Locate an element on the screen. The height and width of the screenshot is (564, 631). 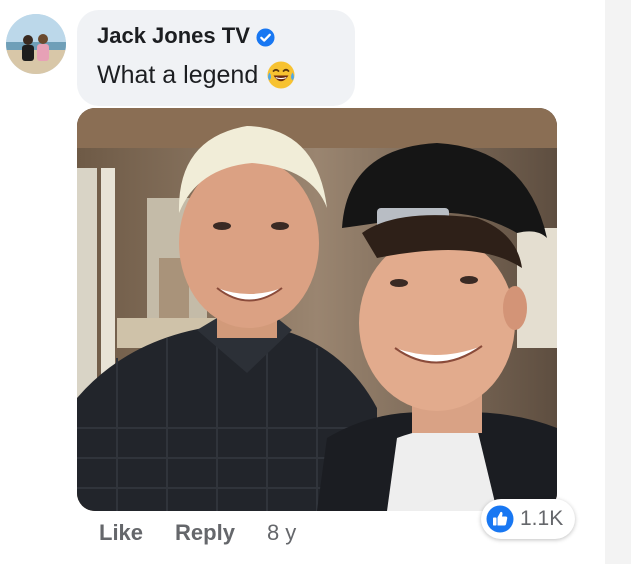
author-name: Jack Jones TV is located at coordinates (173, 36).